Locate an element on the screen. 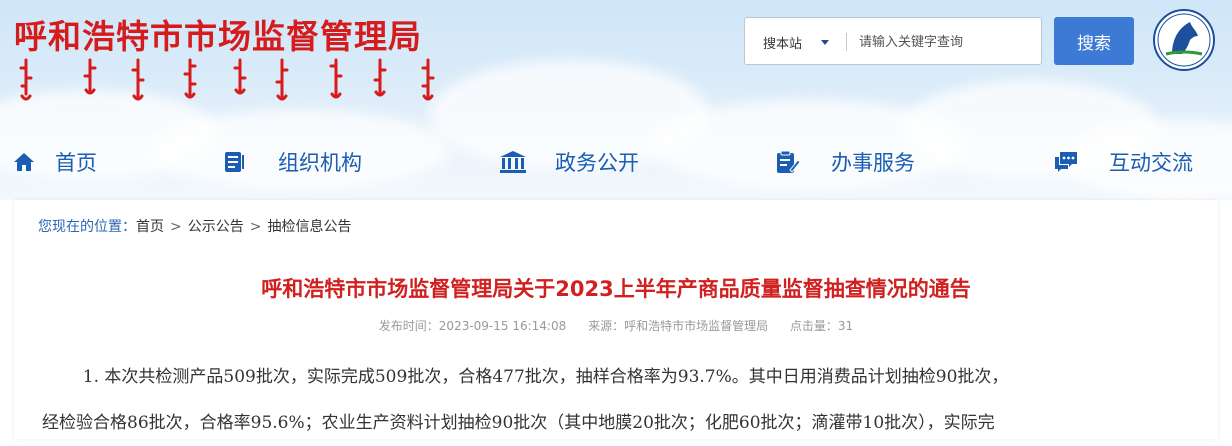  nav-item-government-affairs: 政务公开 is located at coordinates (569, 162).